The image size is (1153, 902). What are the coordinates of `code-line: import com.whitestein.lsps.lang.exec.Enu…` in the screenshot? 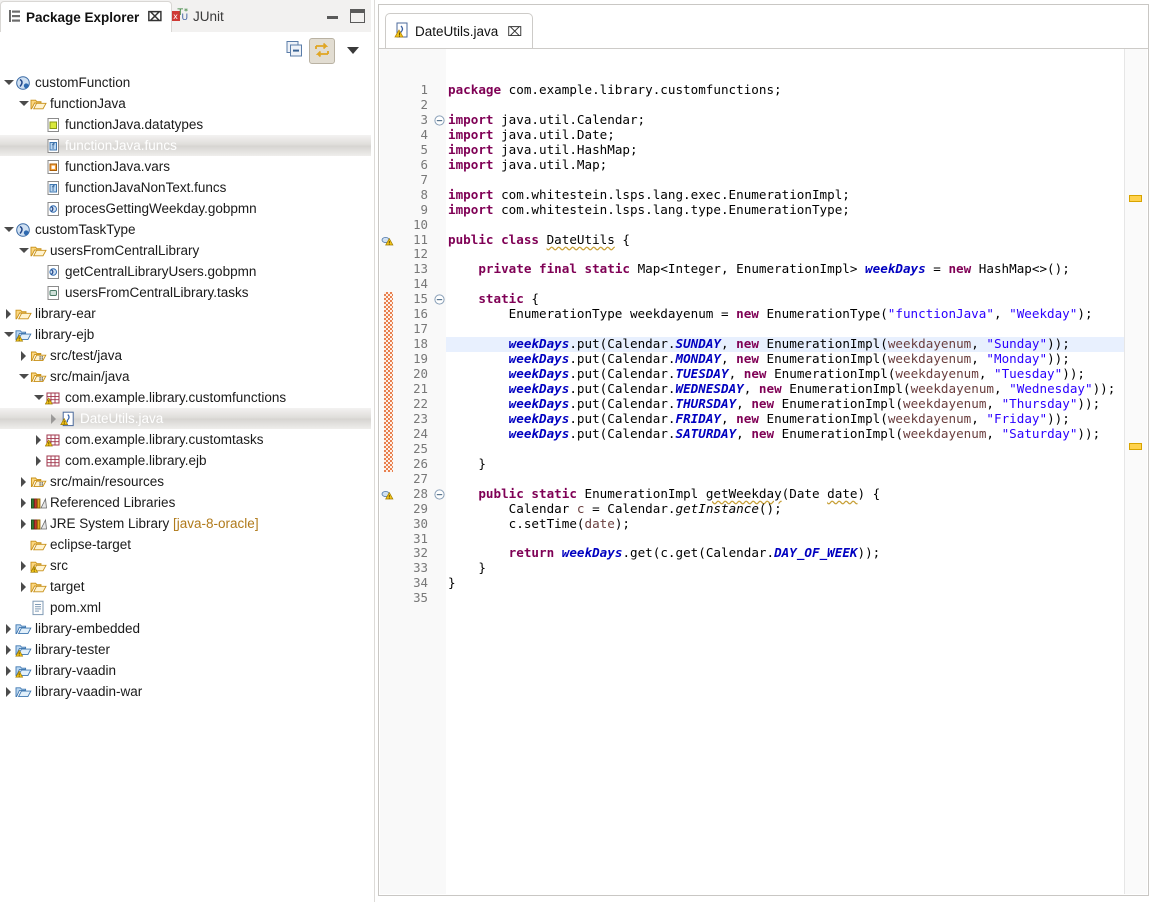 It's located at (785, 195).